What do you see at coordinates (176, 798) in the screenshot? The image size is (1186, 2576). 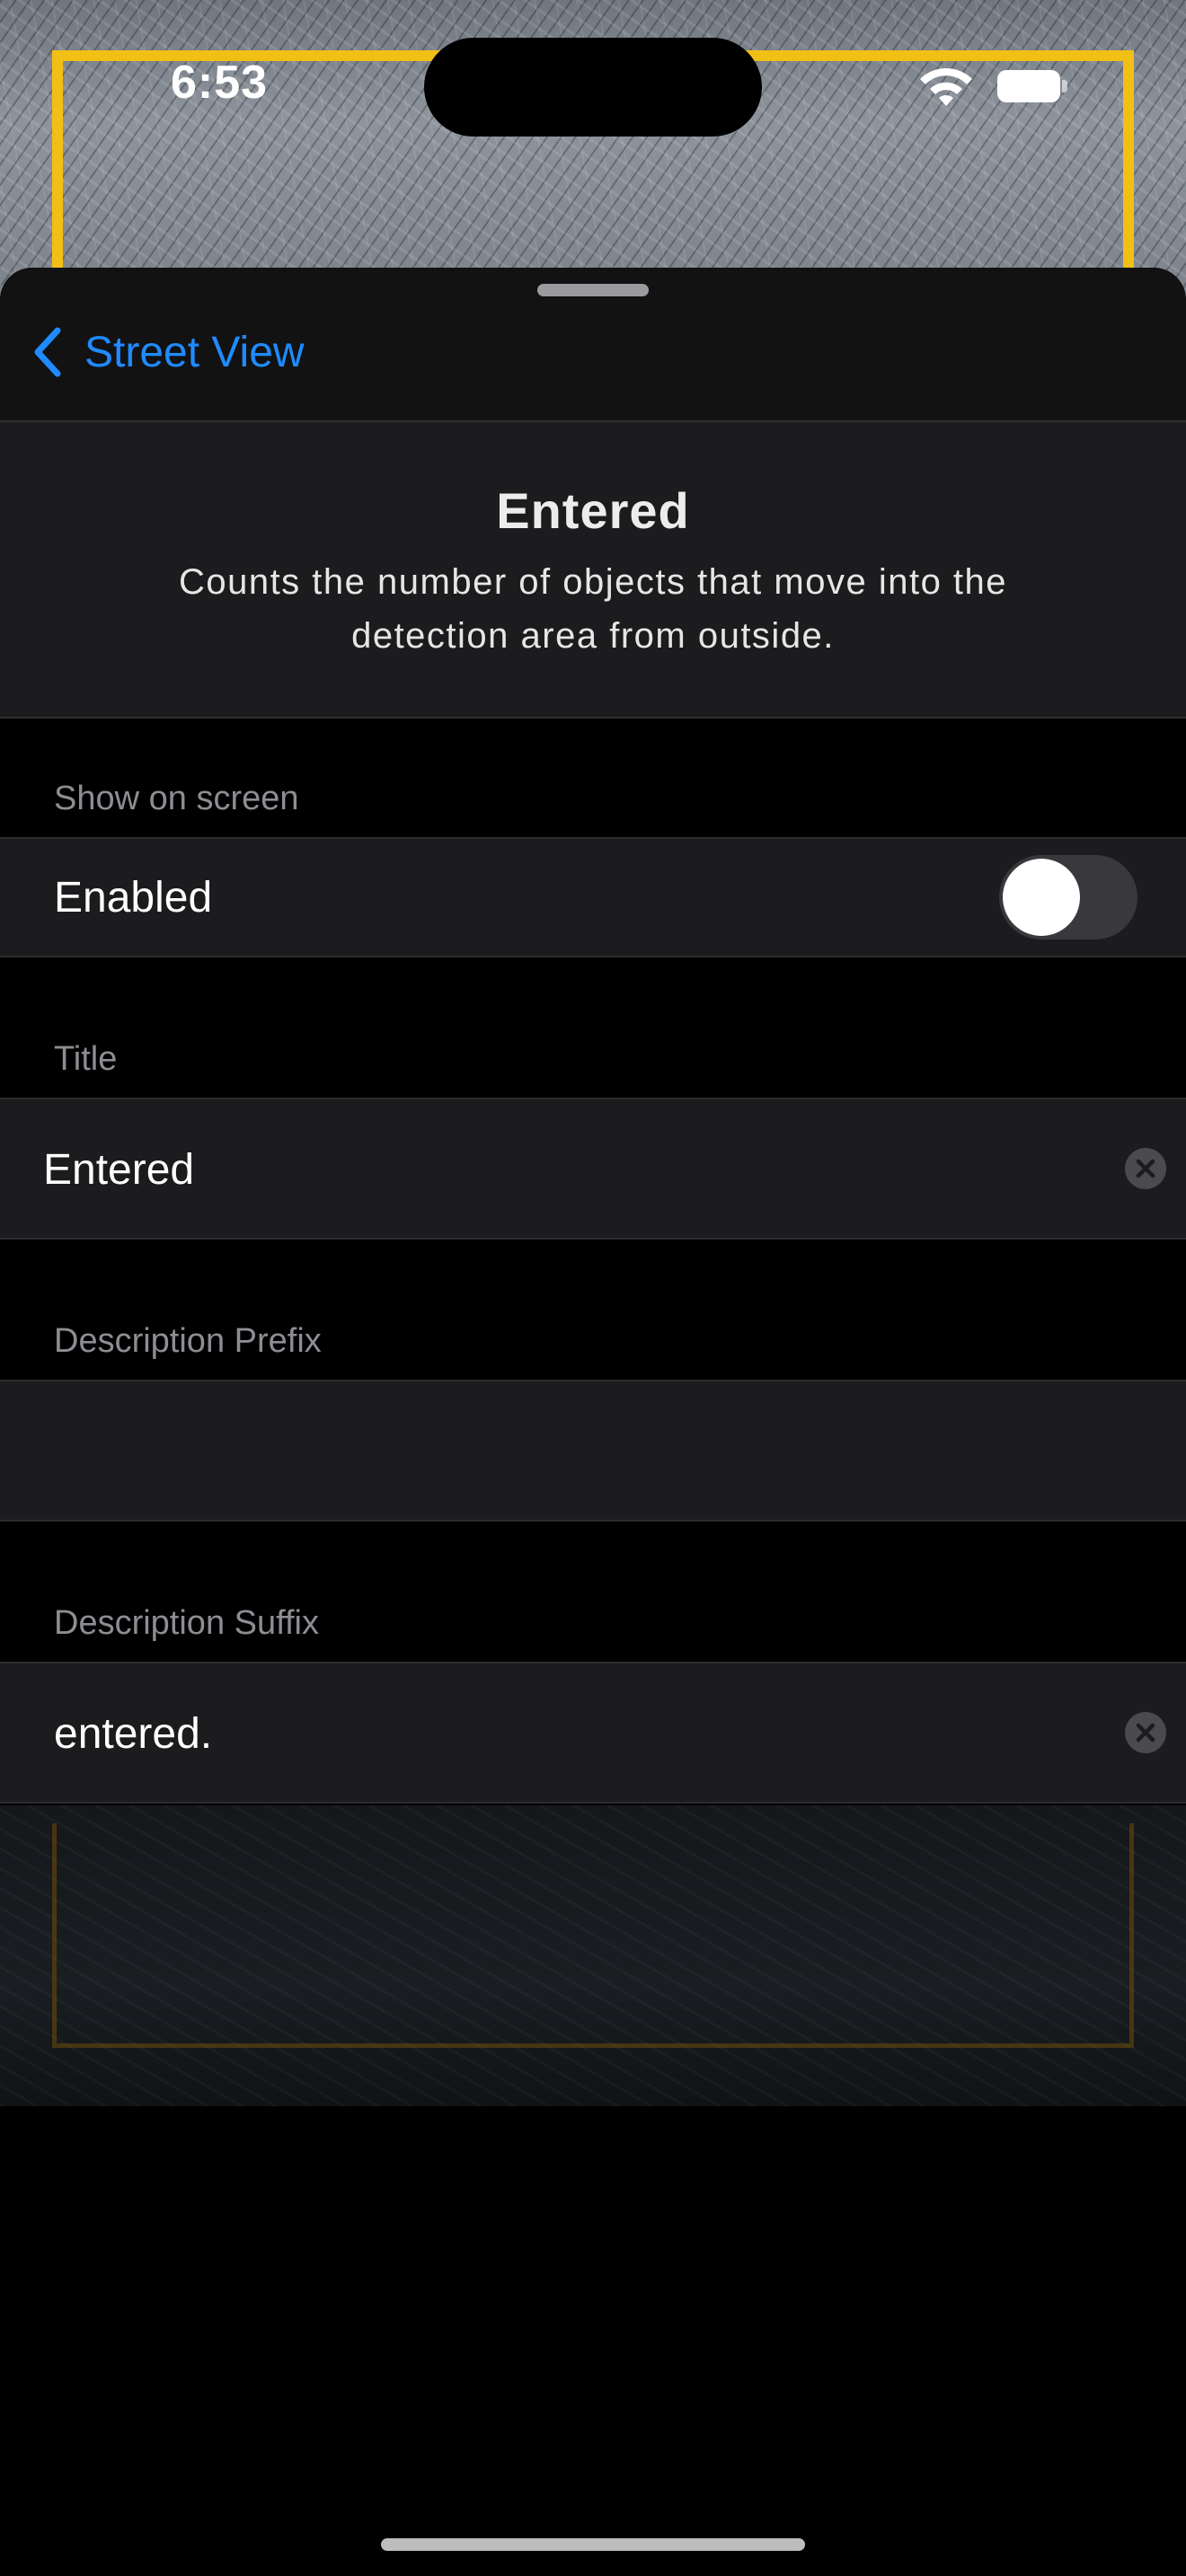 I see `section-label-show-on-screen: Show on screen` at bounding box center [176, 798].